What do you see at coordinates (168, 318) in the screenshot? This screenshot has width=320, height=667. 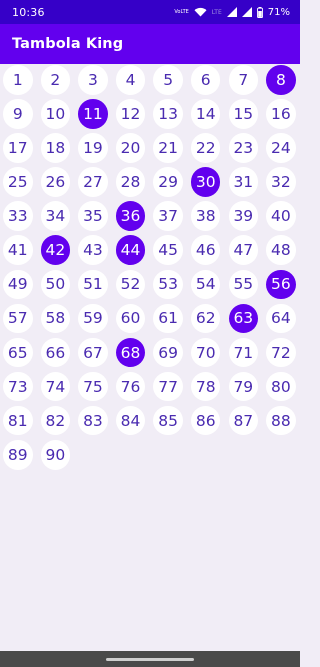 I see `number-cell: 61` at bounding box center [168, 318].